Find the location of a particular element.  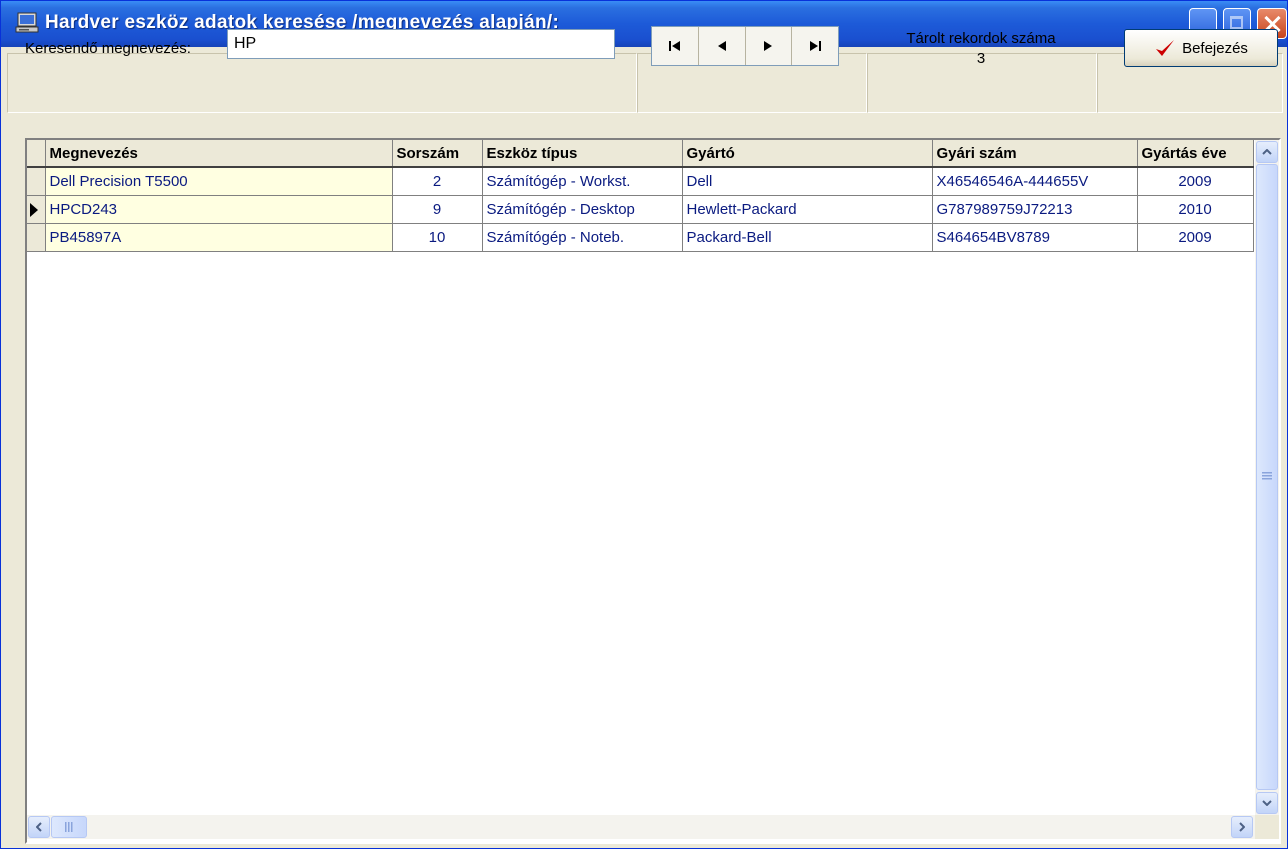

cell-megnevezes: PB45897A is located at coordinates (219, 237).